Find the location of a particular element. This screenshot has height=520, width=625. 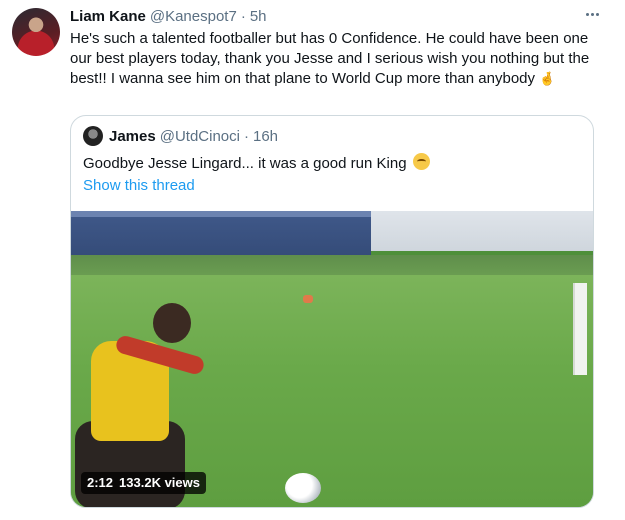

author-handle: @Kanespot7 is located at coordinates (193, 16).